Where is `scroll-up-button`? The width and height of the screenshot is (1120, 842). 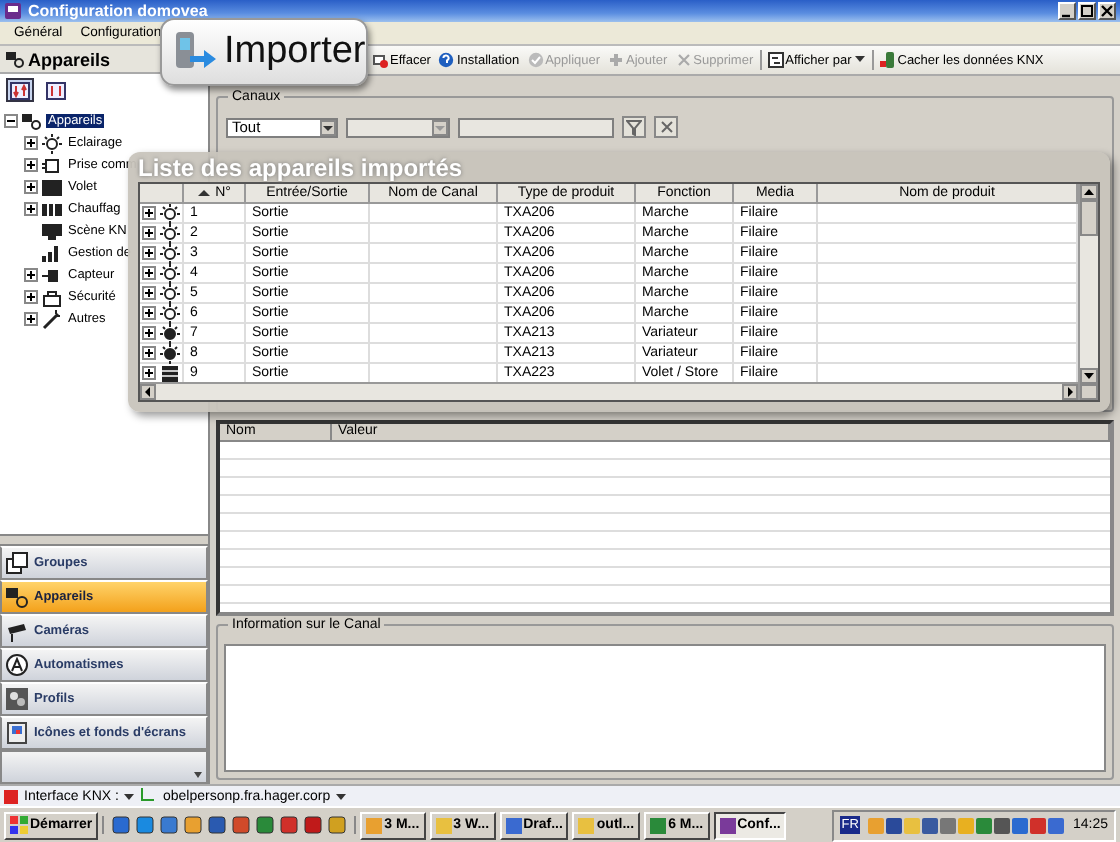
scroll-up-button is located at coordinates (1089, 192).